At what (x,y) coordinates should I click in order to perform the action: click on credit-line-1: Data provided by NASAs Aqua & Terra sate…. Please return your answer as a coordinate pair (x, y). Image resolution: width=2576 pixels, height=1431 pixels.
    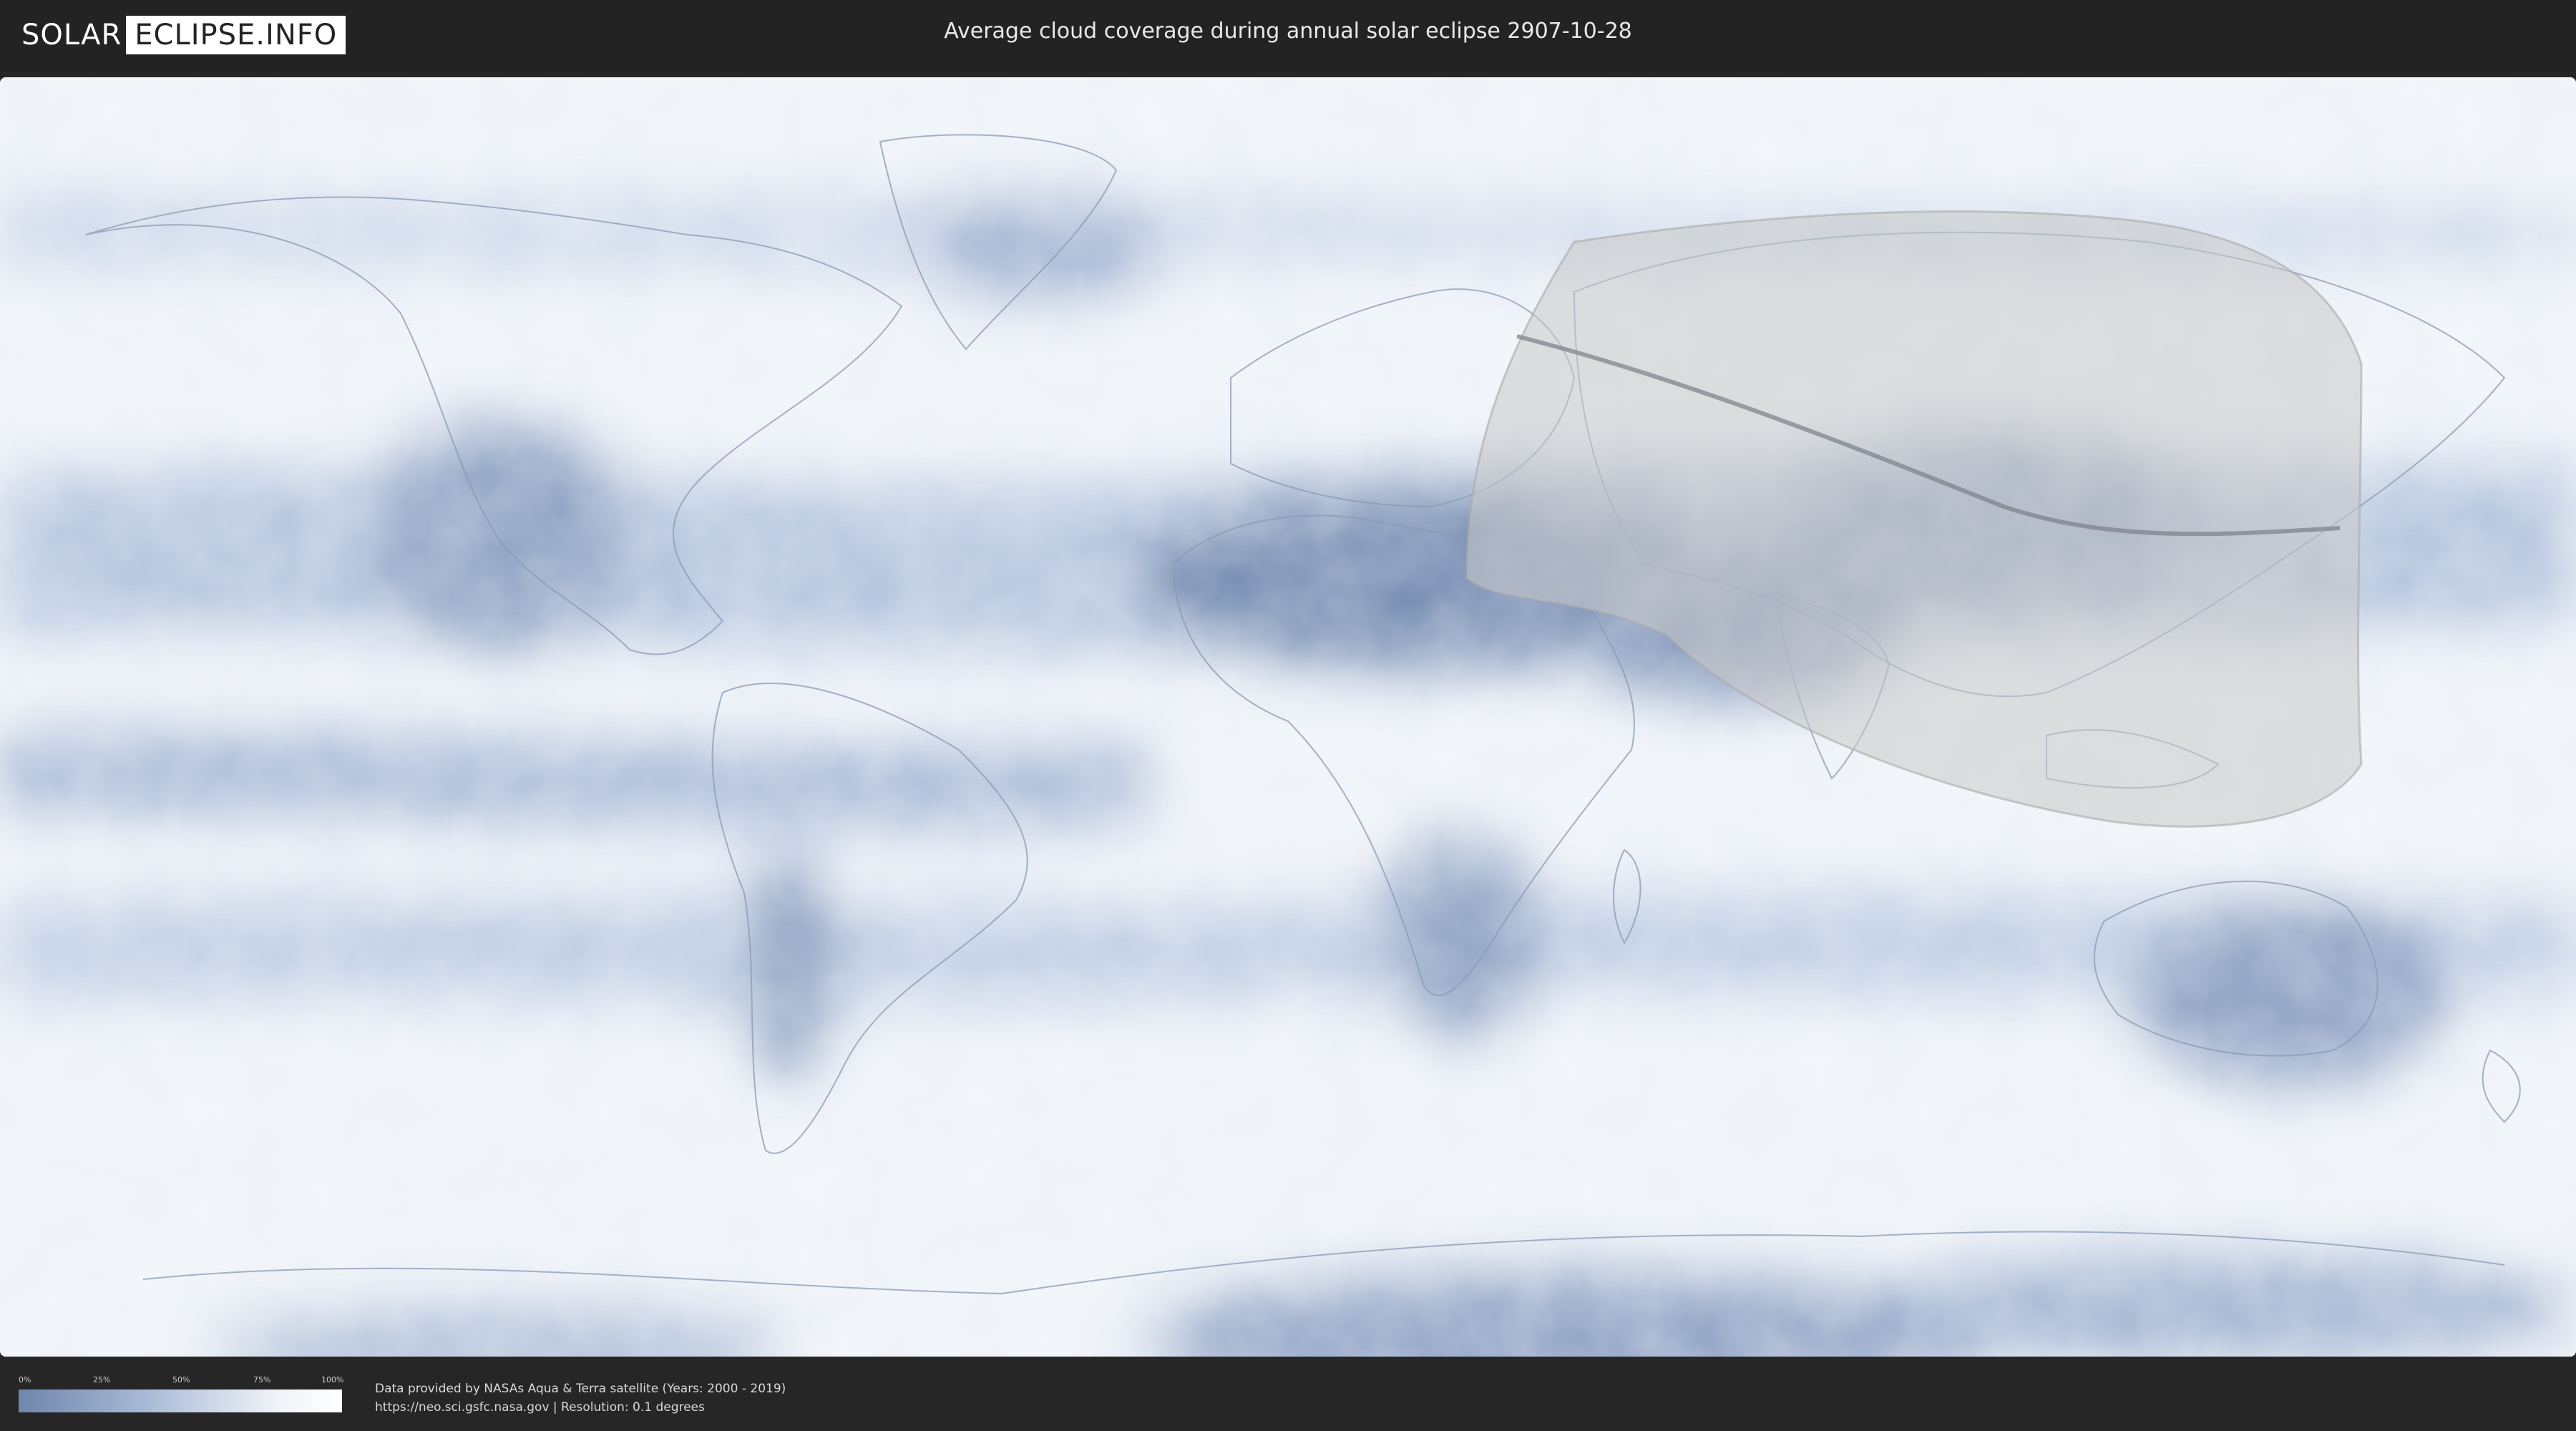
    Looking at the image, I should click on (580, 1389).